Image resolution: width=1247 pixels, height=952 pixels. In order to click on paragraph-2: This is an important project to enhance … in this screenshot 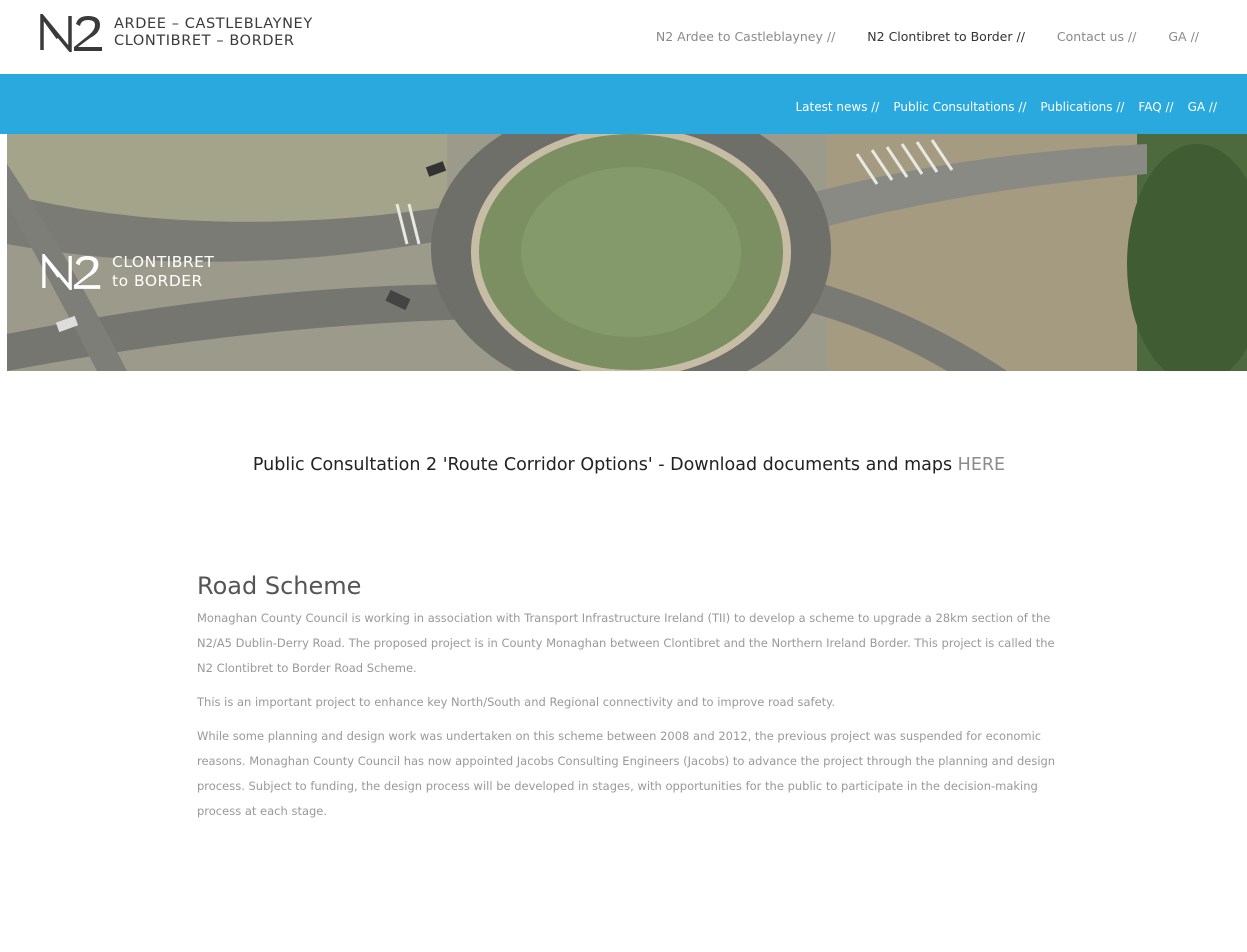, I will do `click(516, 702)`.